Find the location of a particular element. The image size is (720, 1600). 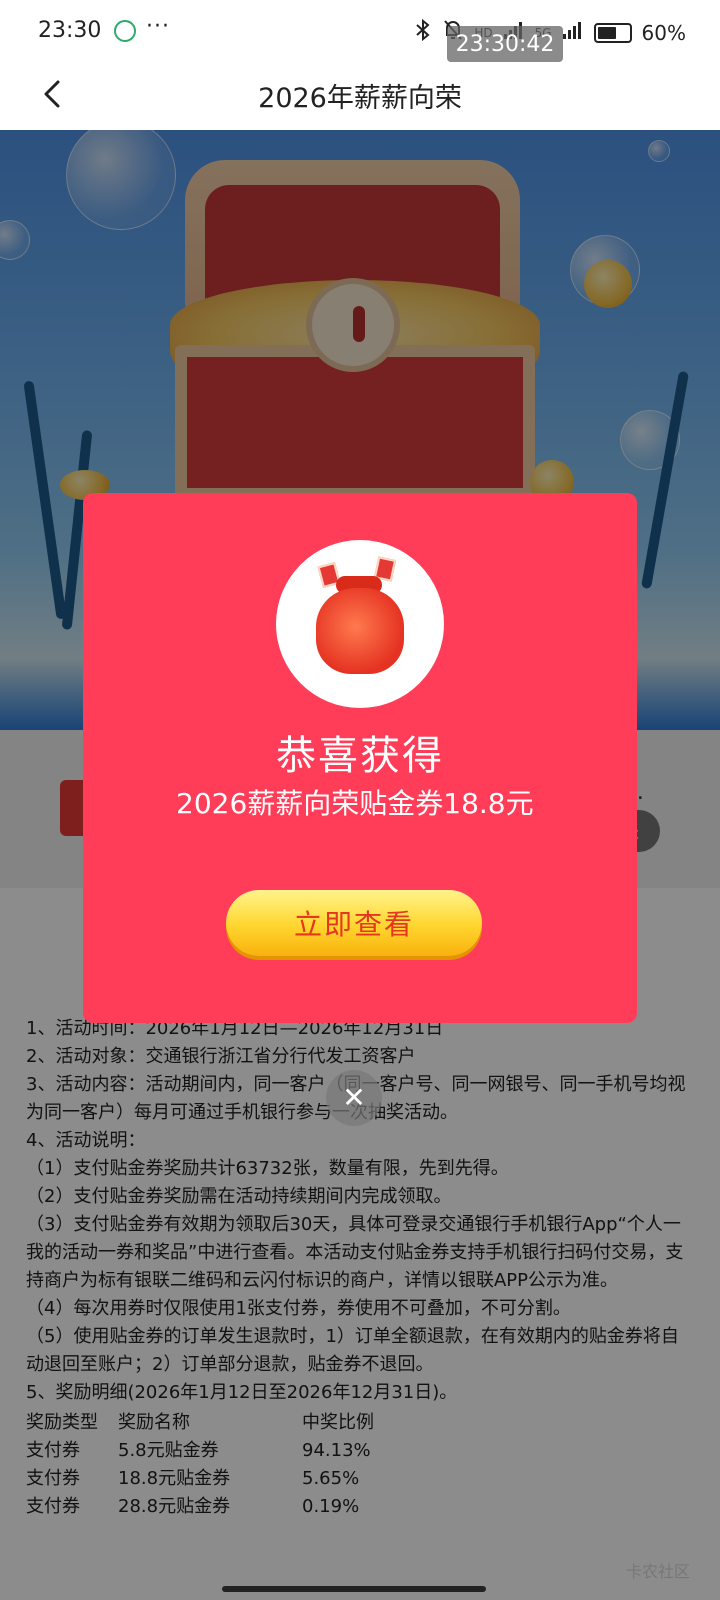

watermark: 卡农社区 is located at coordinates (657, 1571).